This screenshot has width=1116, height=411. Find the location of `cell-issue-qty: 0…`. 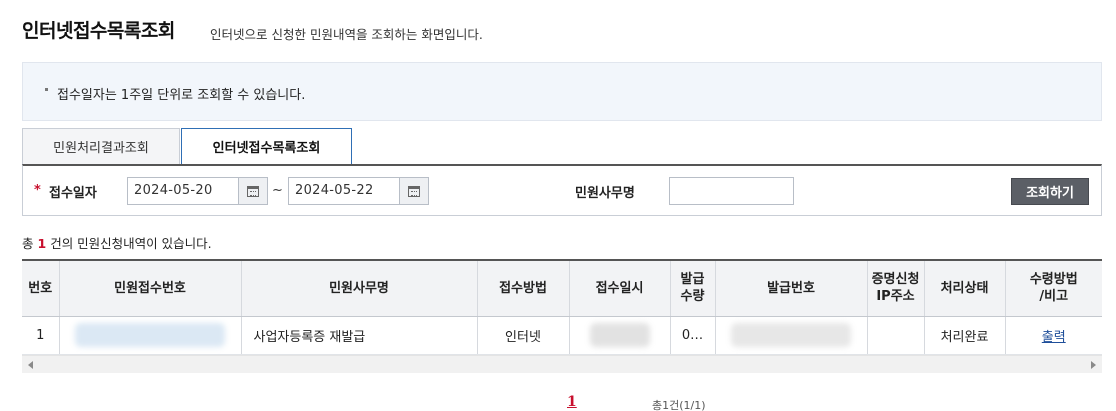

cell-issue-qty: 0… is located at coordinates (692, 335).